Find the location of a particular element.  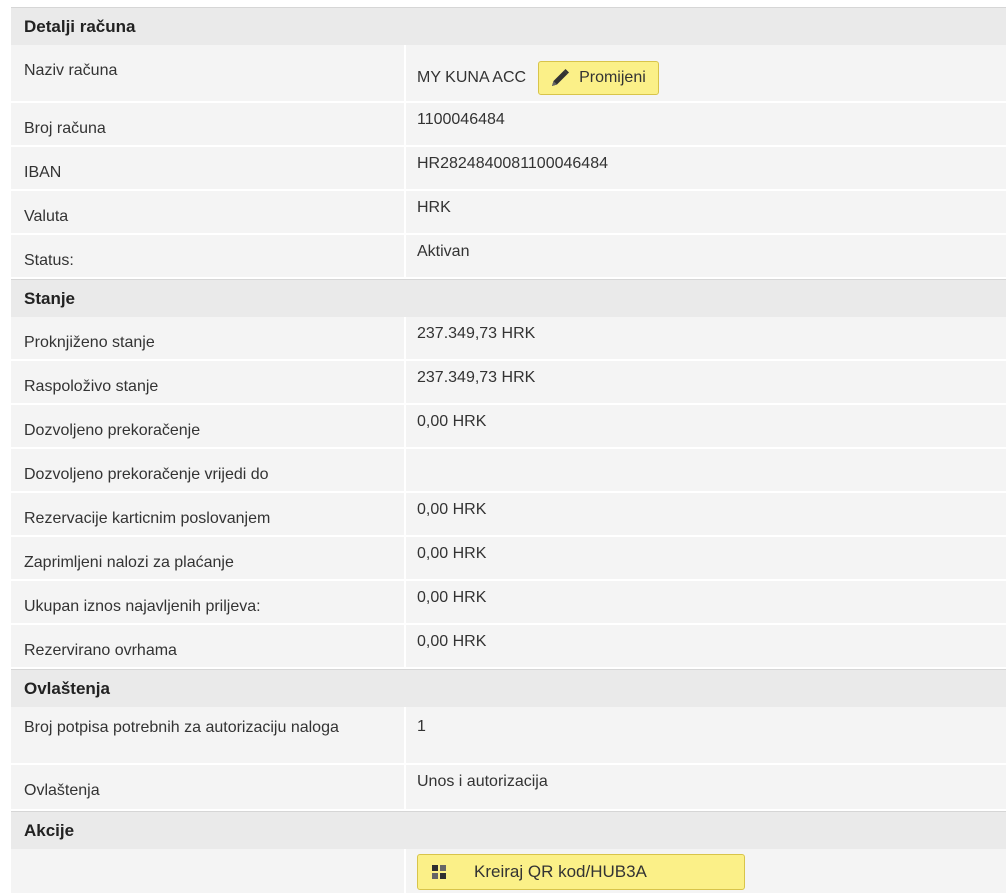

row-booked-balance: Proknjiženo stanje 237.349,73 HRK is located at coordinates (508, 339).